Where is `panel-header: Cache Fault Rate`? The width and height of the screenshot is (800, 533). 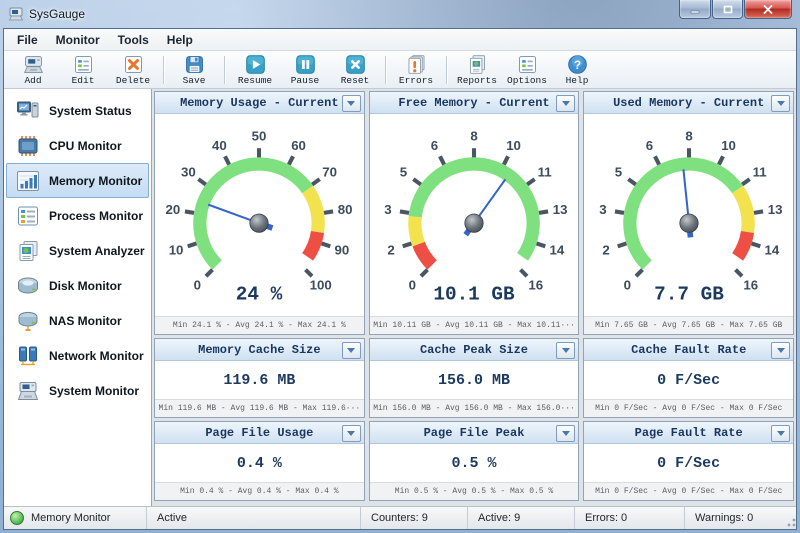 panel-header: Cache Fault Rate is located at coordinates (689, 350).